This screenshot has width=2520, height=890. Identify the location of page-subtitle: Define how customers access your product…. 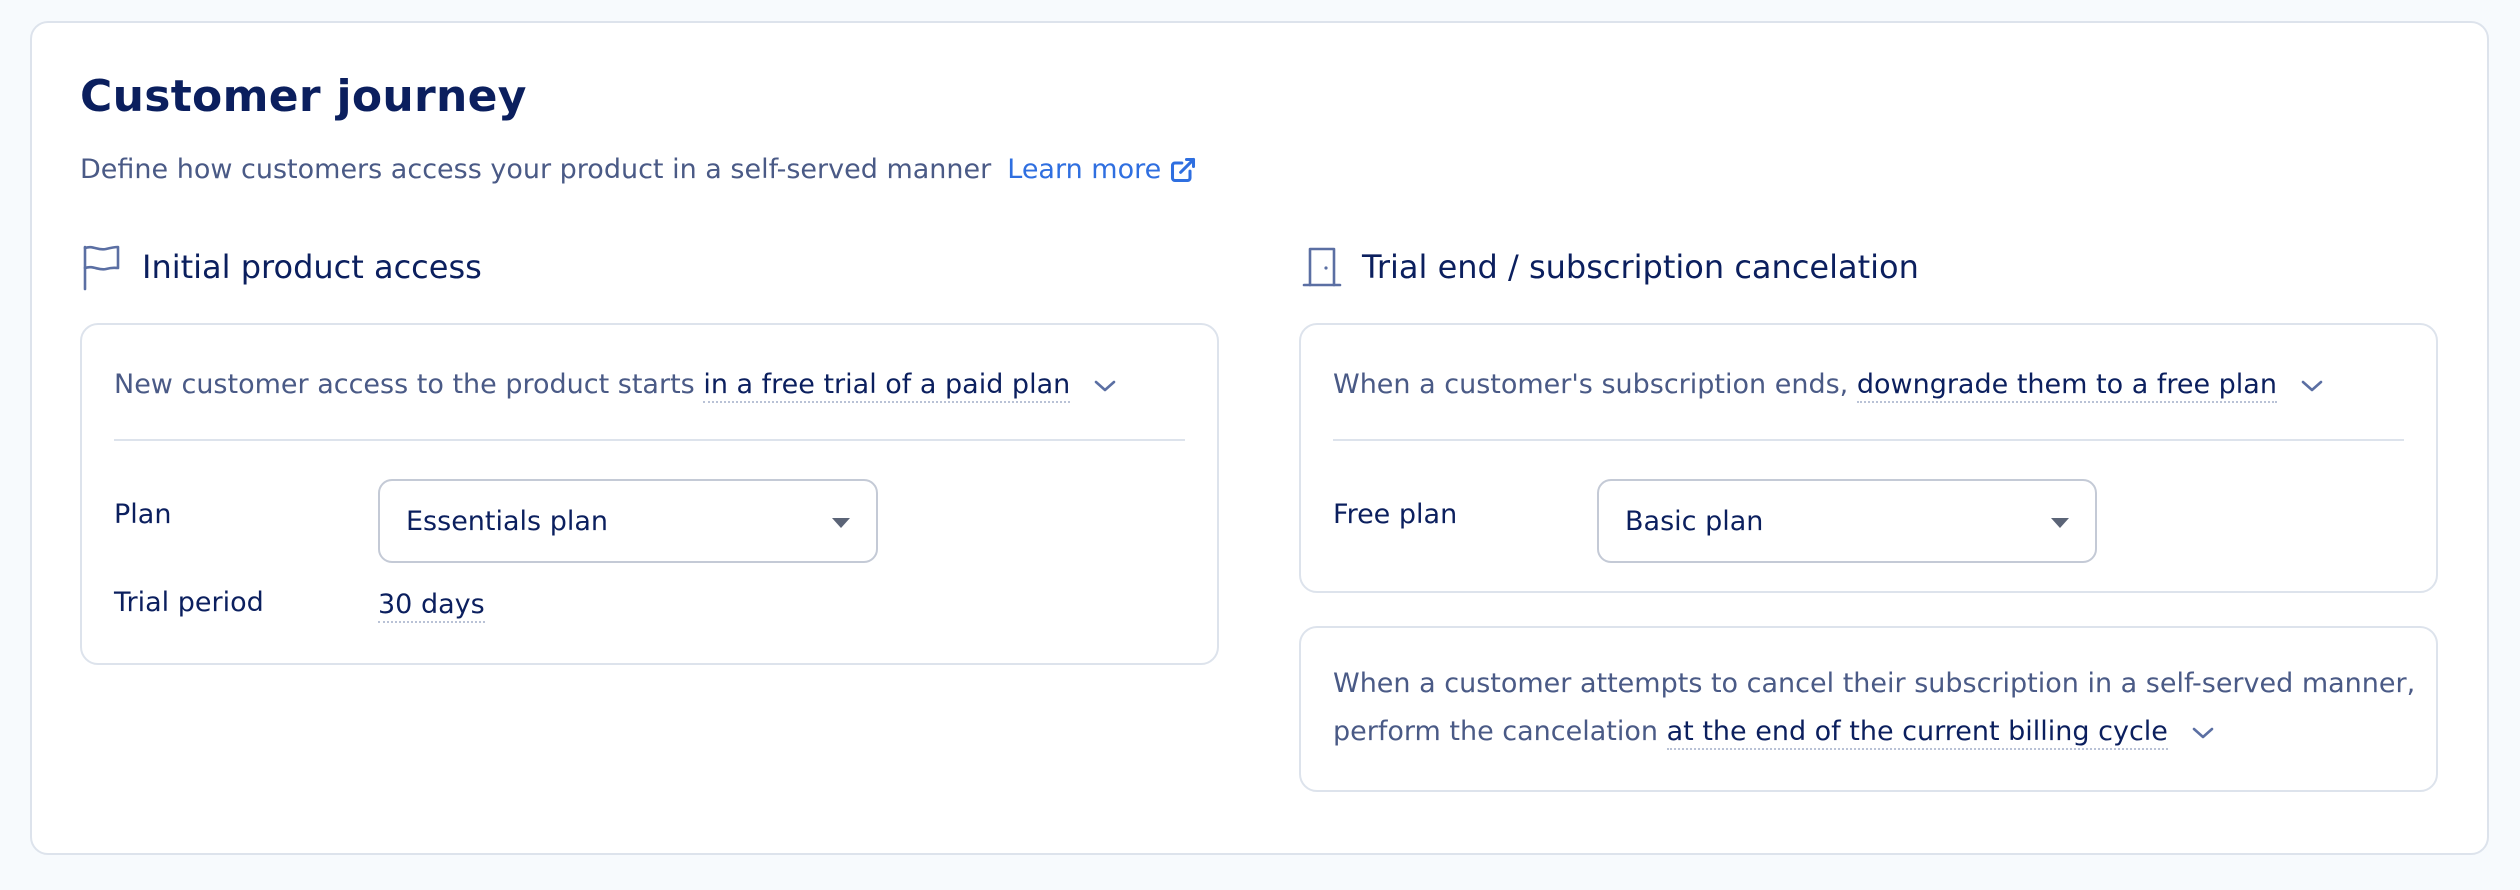
(638, 169).